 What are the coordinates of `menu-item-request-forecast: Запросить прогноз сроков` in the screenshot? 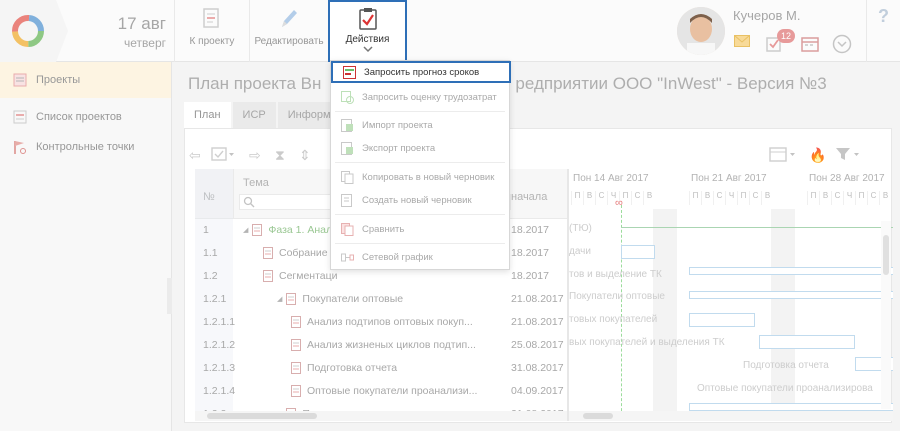 It's located at (421, 72).